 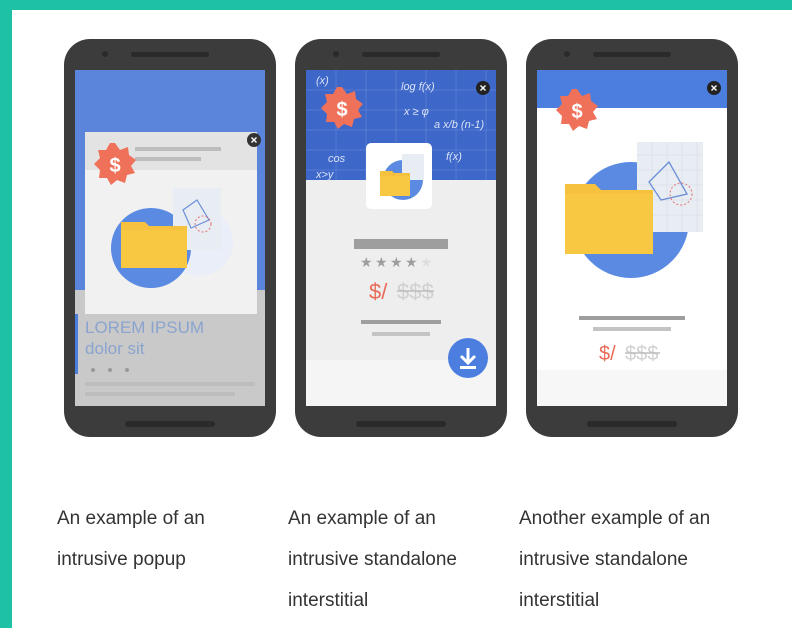 I want to click on phone-screen: $/ $$$ $, so click(x=632, y=238).